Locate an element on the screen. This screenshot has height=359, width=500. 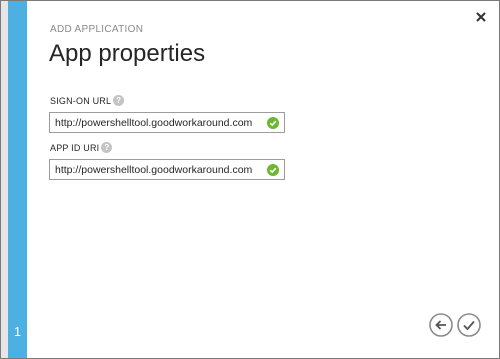
app-id-uri-field is located at coordinates (167, 169).